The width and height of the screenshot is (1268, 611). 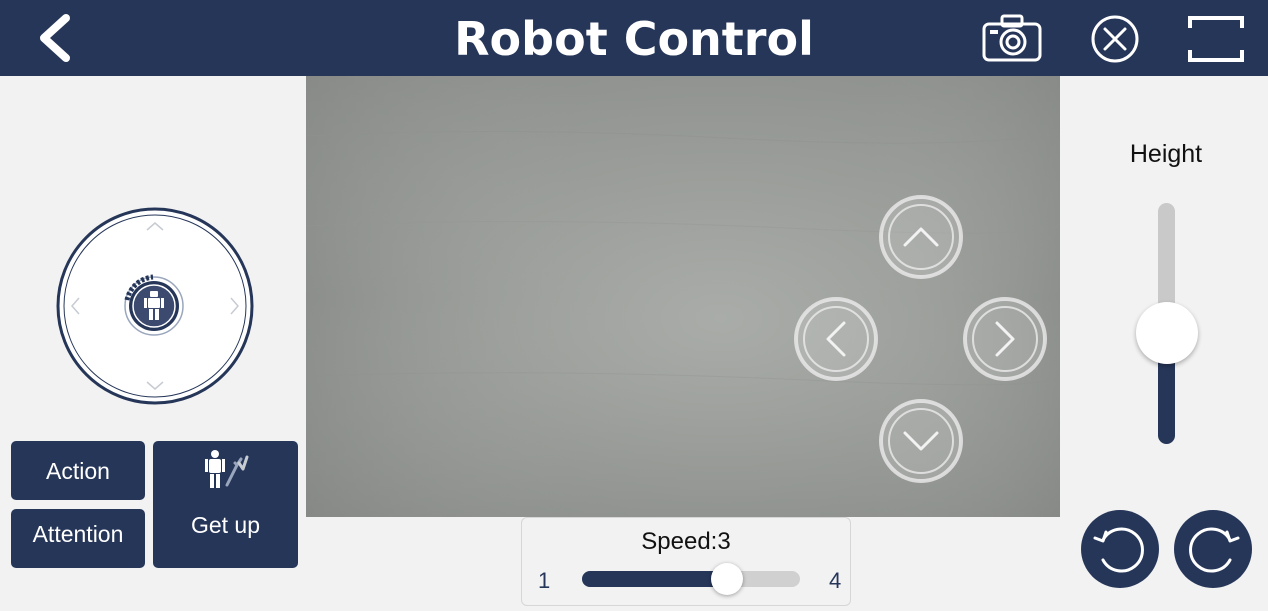 I want to click on chevron-right-icon, so click(x=1005, y=339).